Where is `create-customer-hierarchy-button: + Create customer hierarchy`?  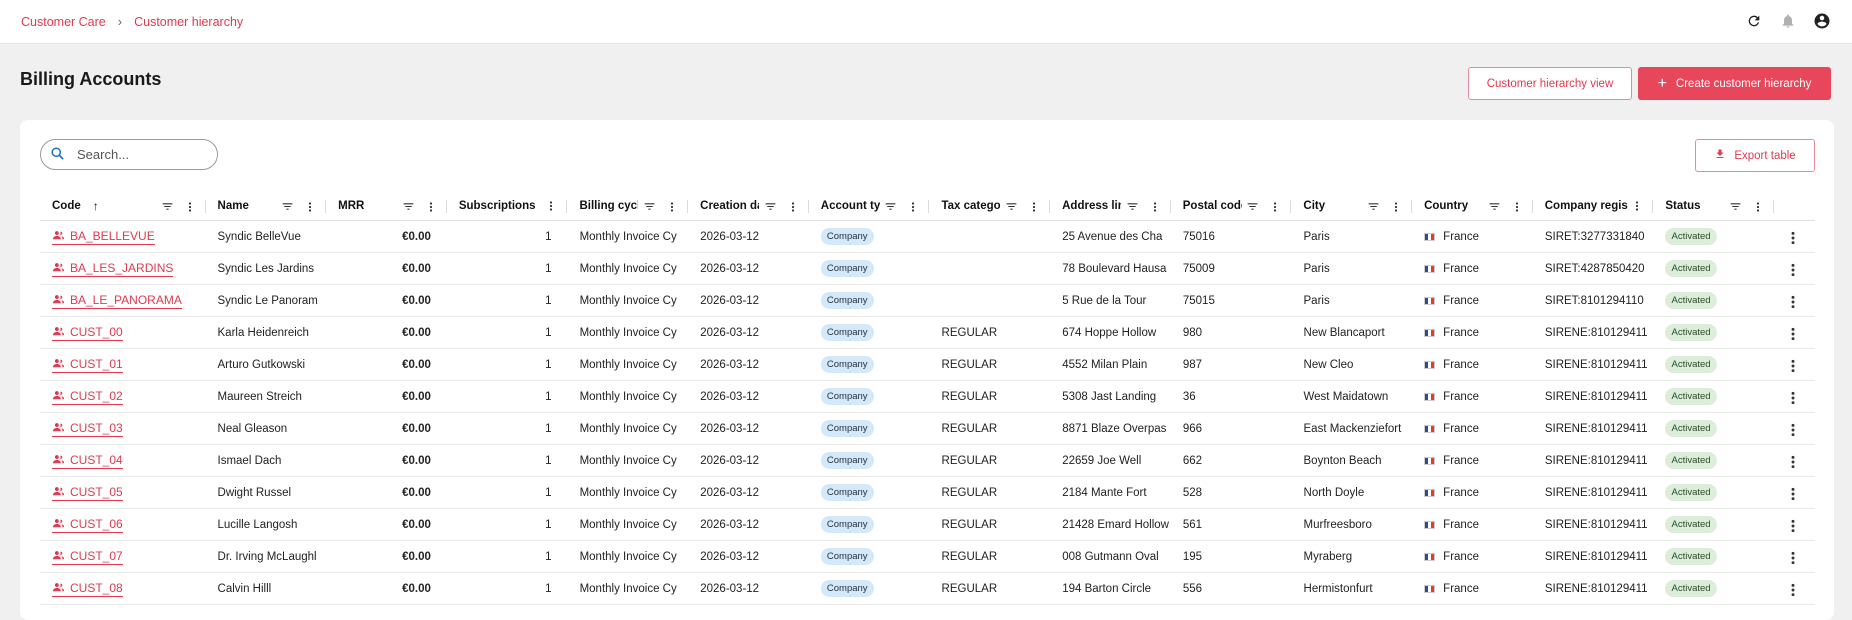
create-customer-hierarchy-button: + Create customer hierarchy is located at coordinates (1734, 83).